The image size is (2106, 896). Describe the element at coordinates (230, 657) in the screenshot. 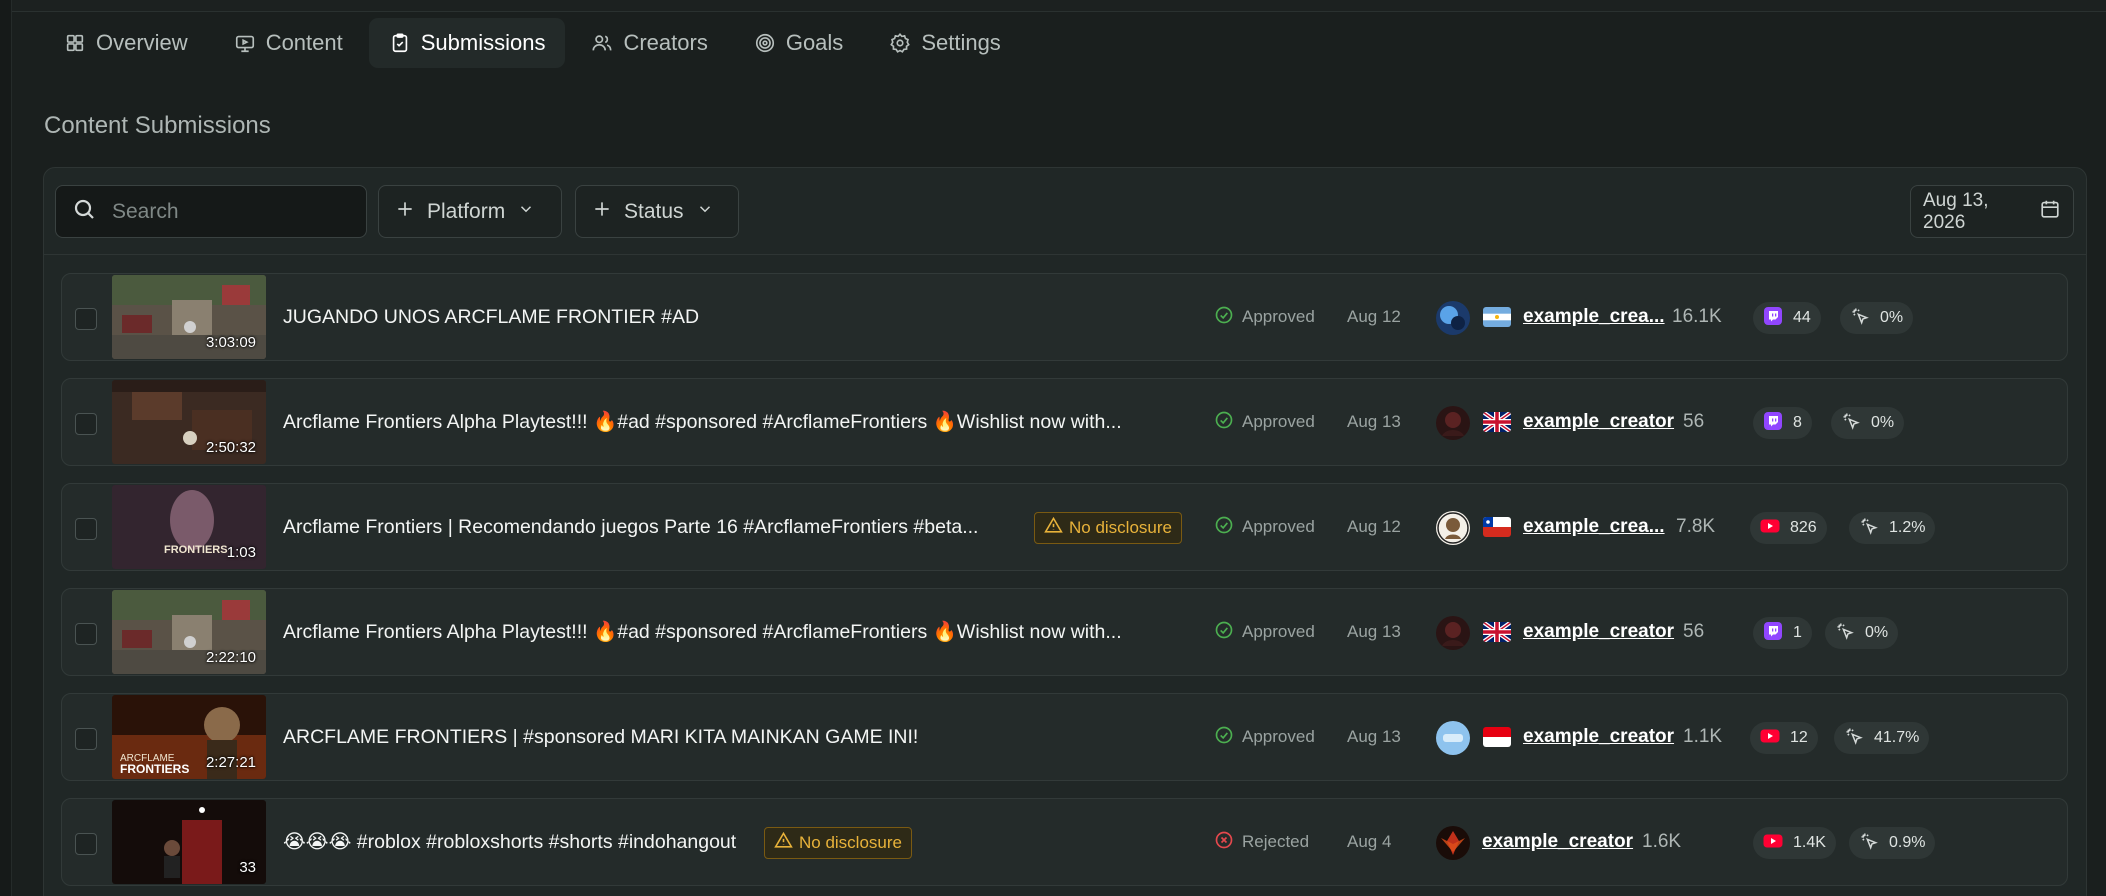

I see `video-duration: 2:22:10` at that location.